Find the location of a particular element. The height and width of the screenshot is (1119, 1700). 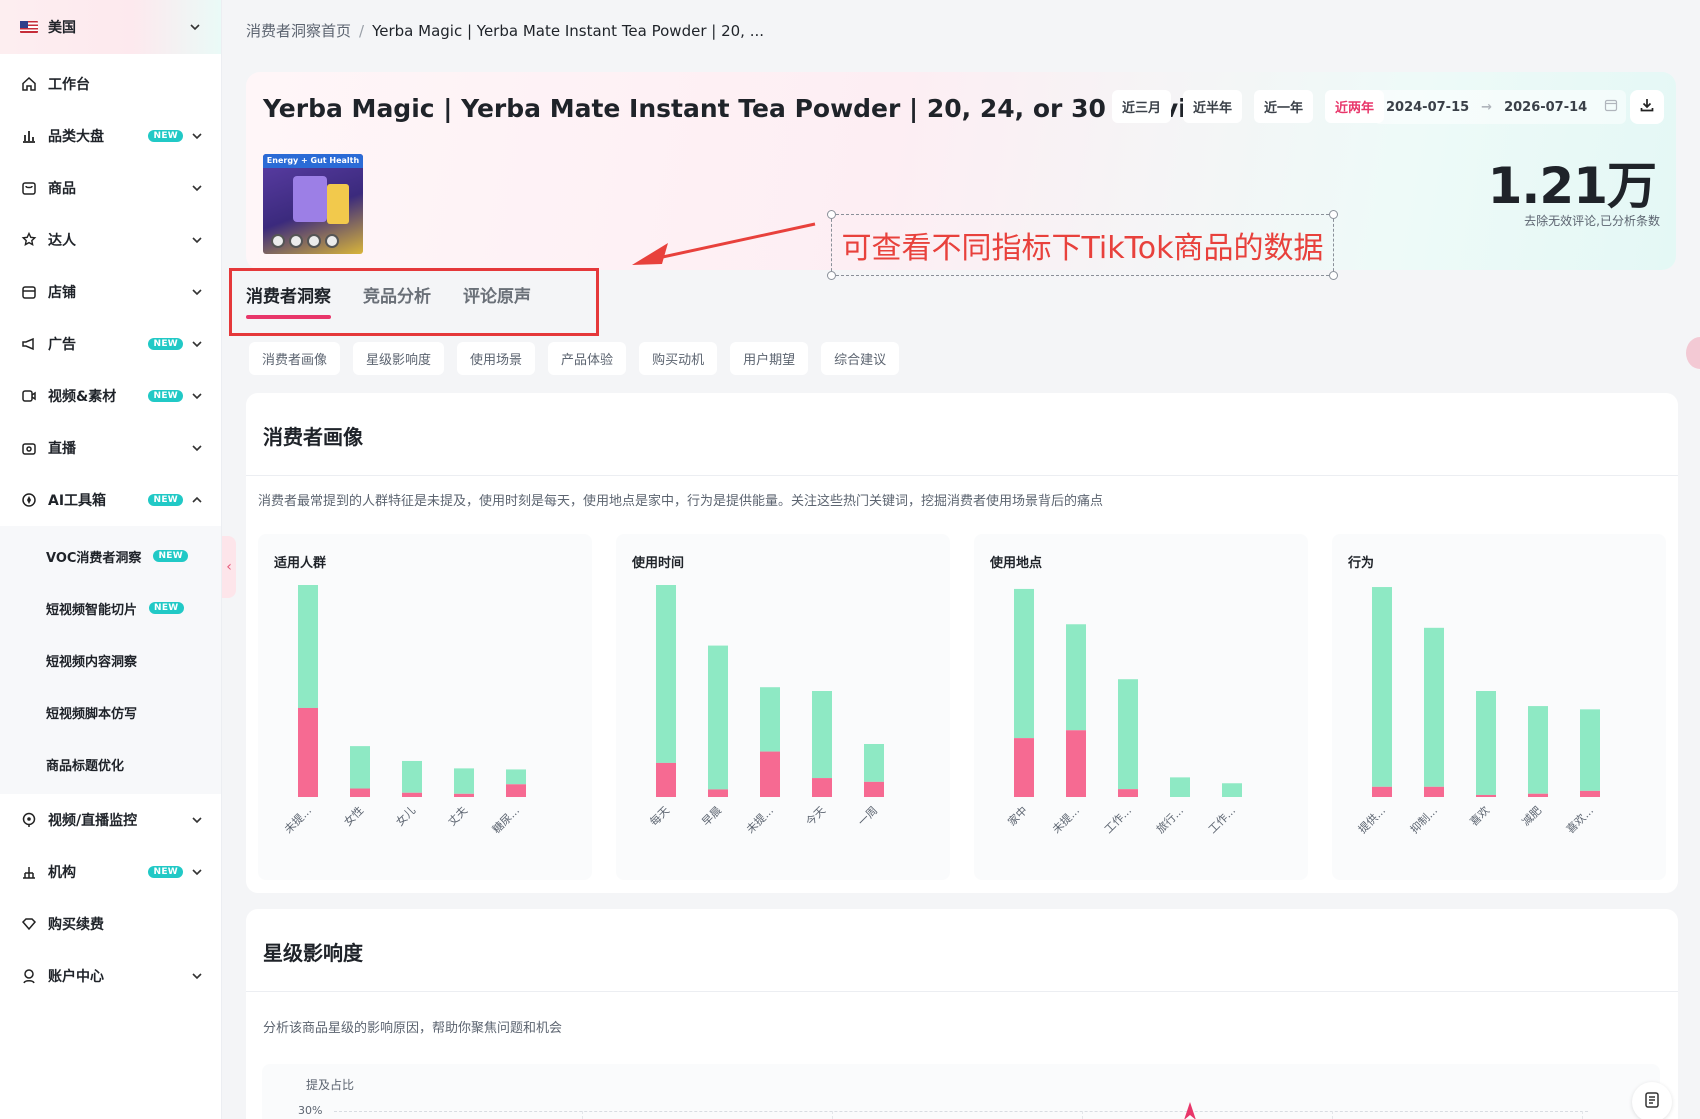

chip-purchase-motive: 购买动机 is located at coordinates (678, 358).